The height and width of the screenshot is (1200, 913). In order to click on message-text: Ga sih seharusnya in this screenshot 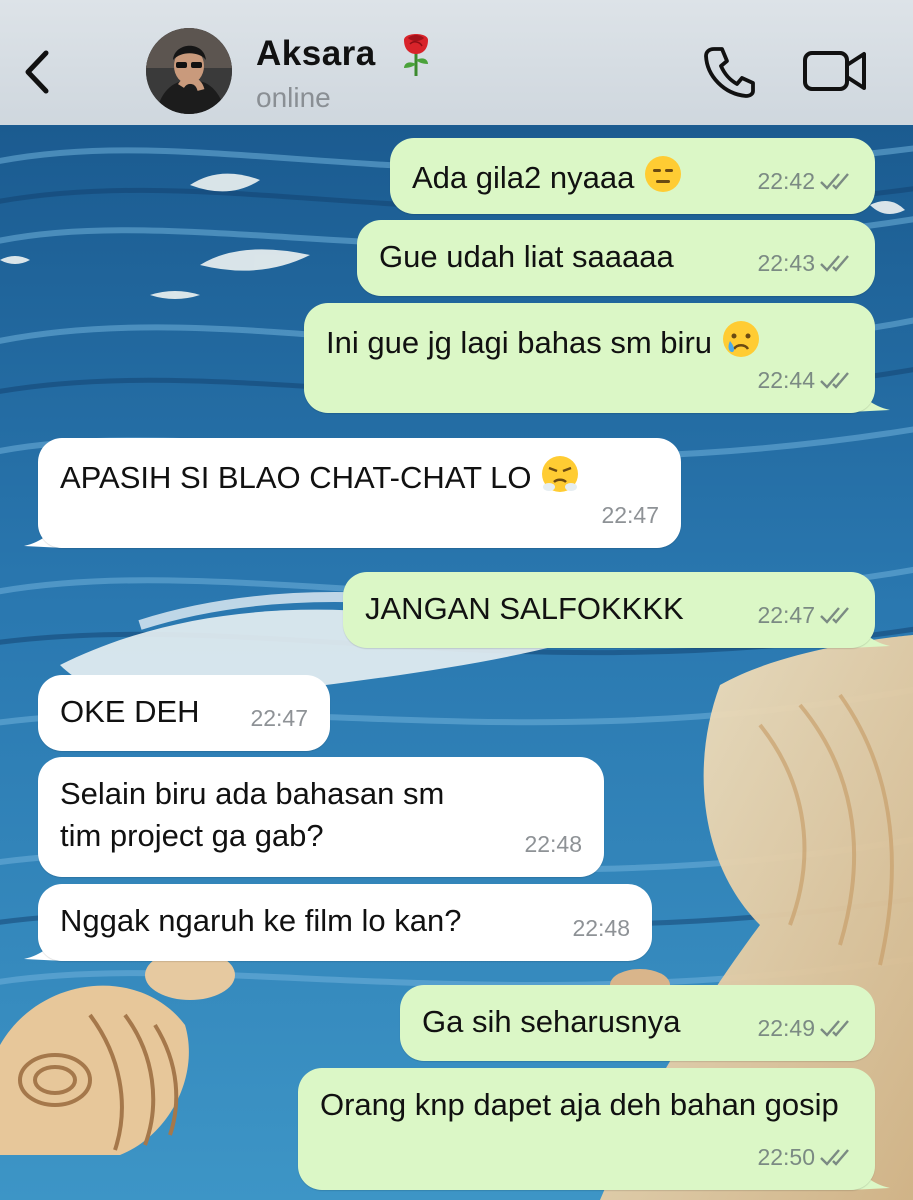, I will do `click(551, 1021)`.